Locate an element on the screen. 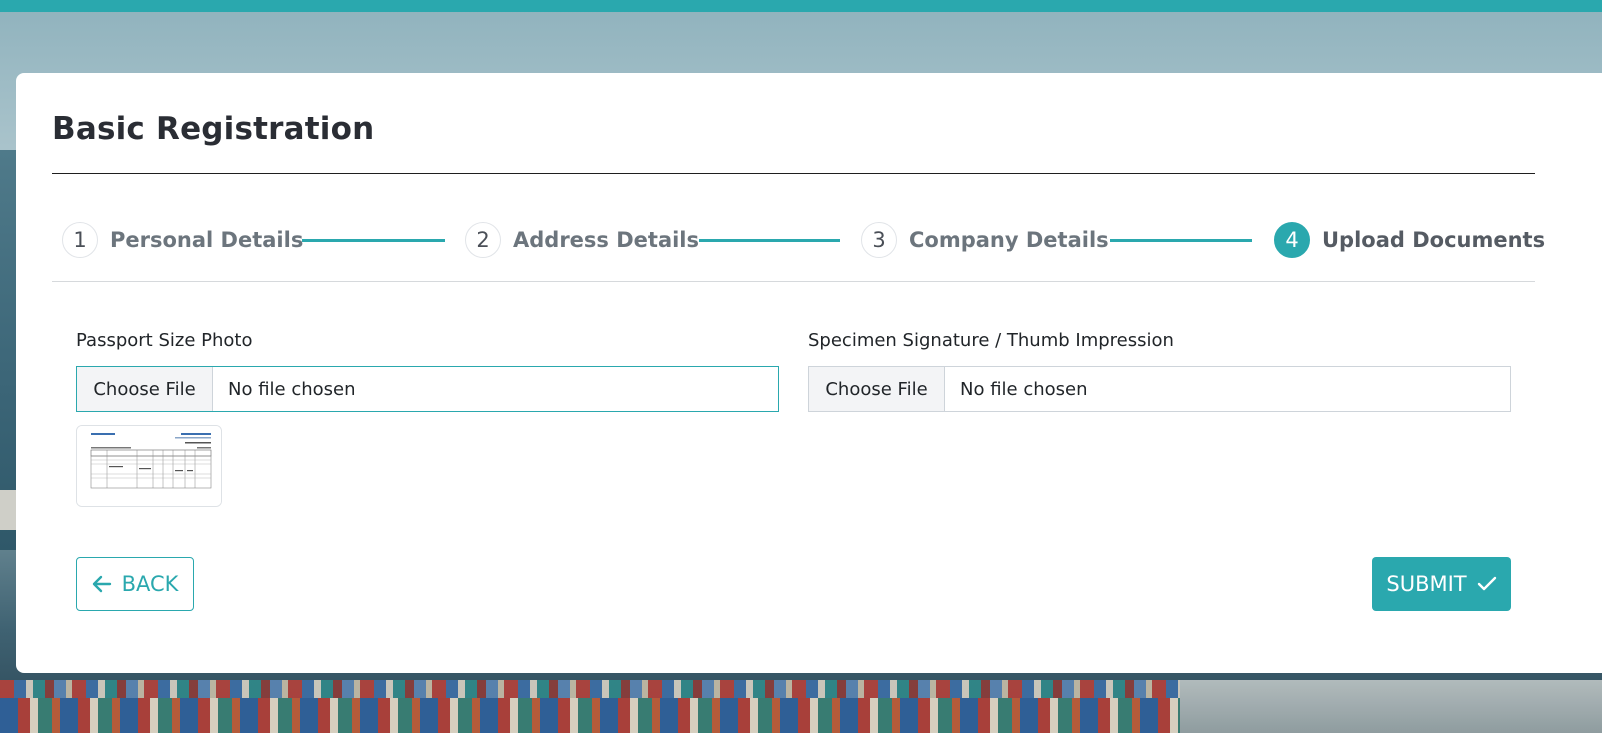  top-accent-bar is located at coordinates (801, 6).